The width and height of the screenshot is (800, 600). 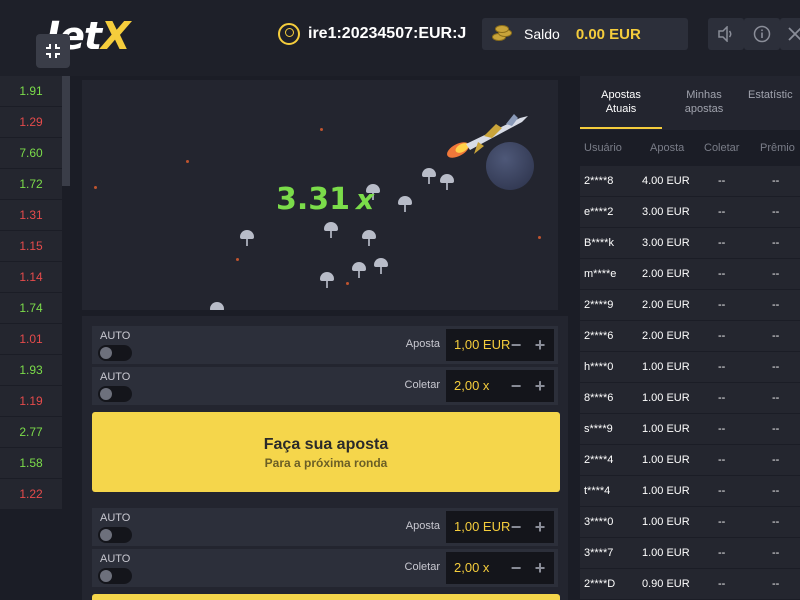 I want to click on place-bet-button: Faça sua aposta Para a próxima ronda, so click(x=326, y=452).